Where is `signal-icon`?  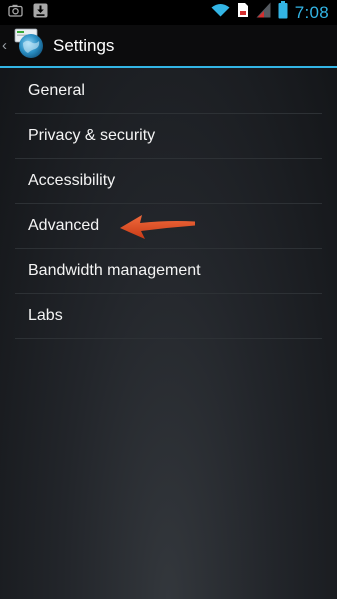 signal-icon is located at coordinates (263, 12).